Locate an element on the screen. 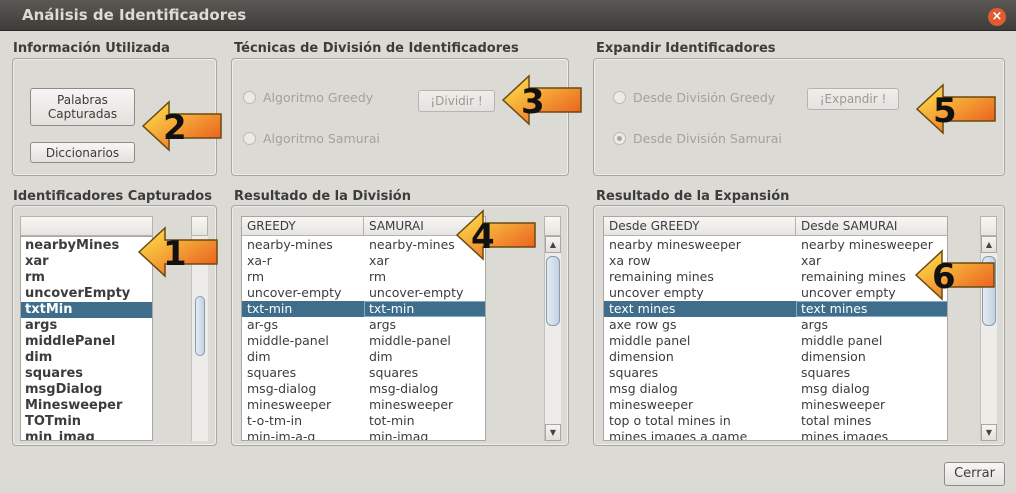 The image size is (1016, 493). table-row: txt-min txt-min is located at coordinates (363, 309).